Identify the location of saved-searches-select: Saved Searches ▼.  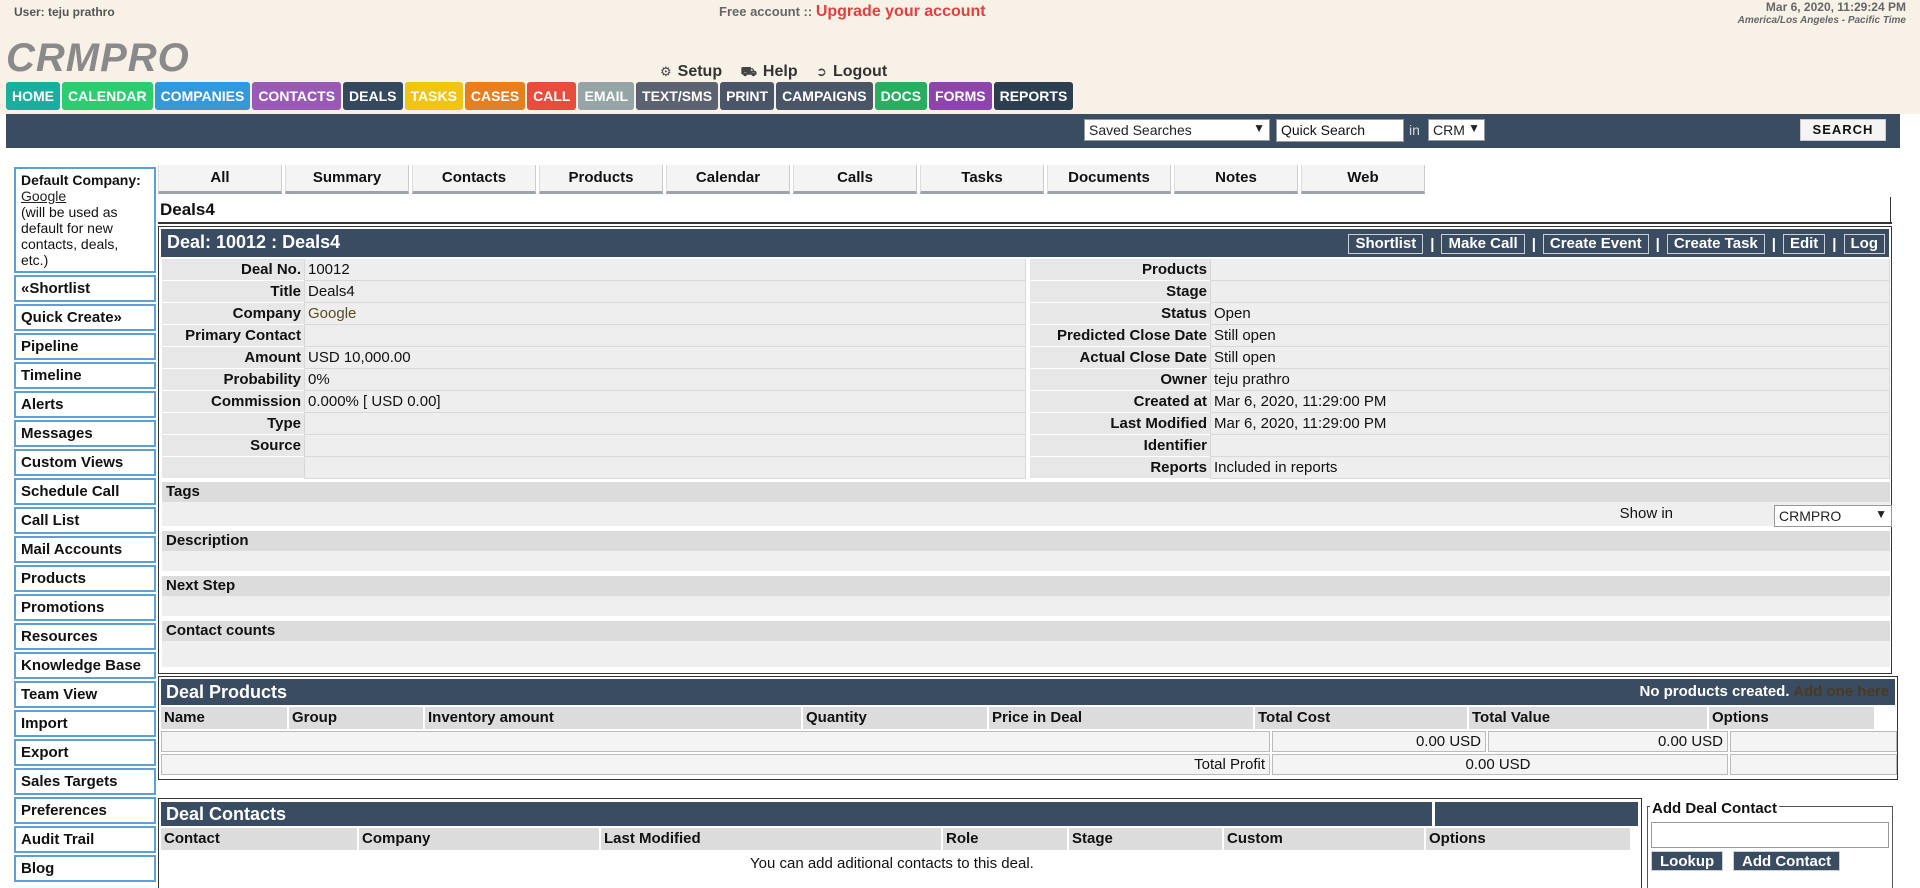
(1177, 130).